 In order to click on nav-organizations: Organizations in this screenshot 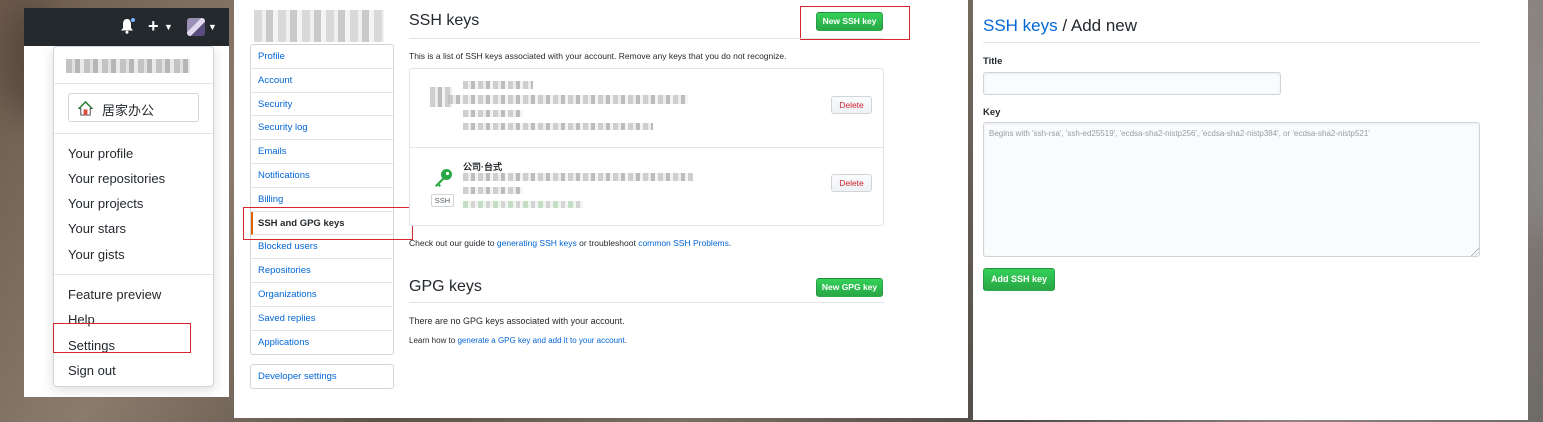, I will do `click(322, 295)`.